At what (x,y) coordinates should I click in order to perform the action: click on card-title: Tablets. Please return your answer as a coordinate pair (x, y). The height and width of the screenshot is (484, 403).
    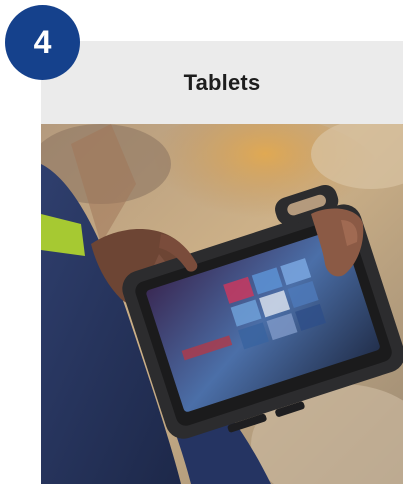
    Looking at the image, I should click on (222, 82).